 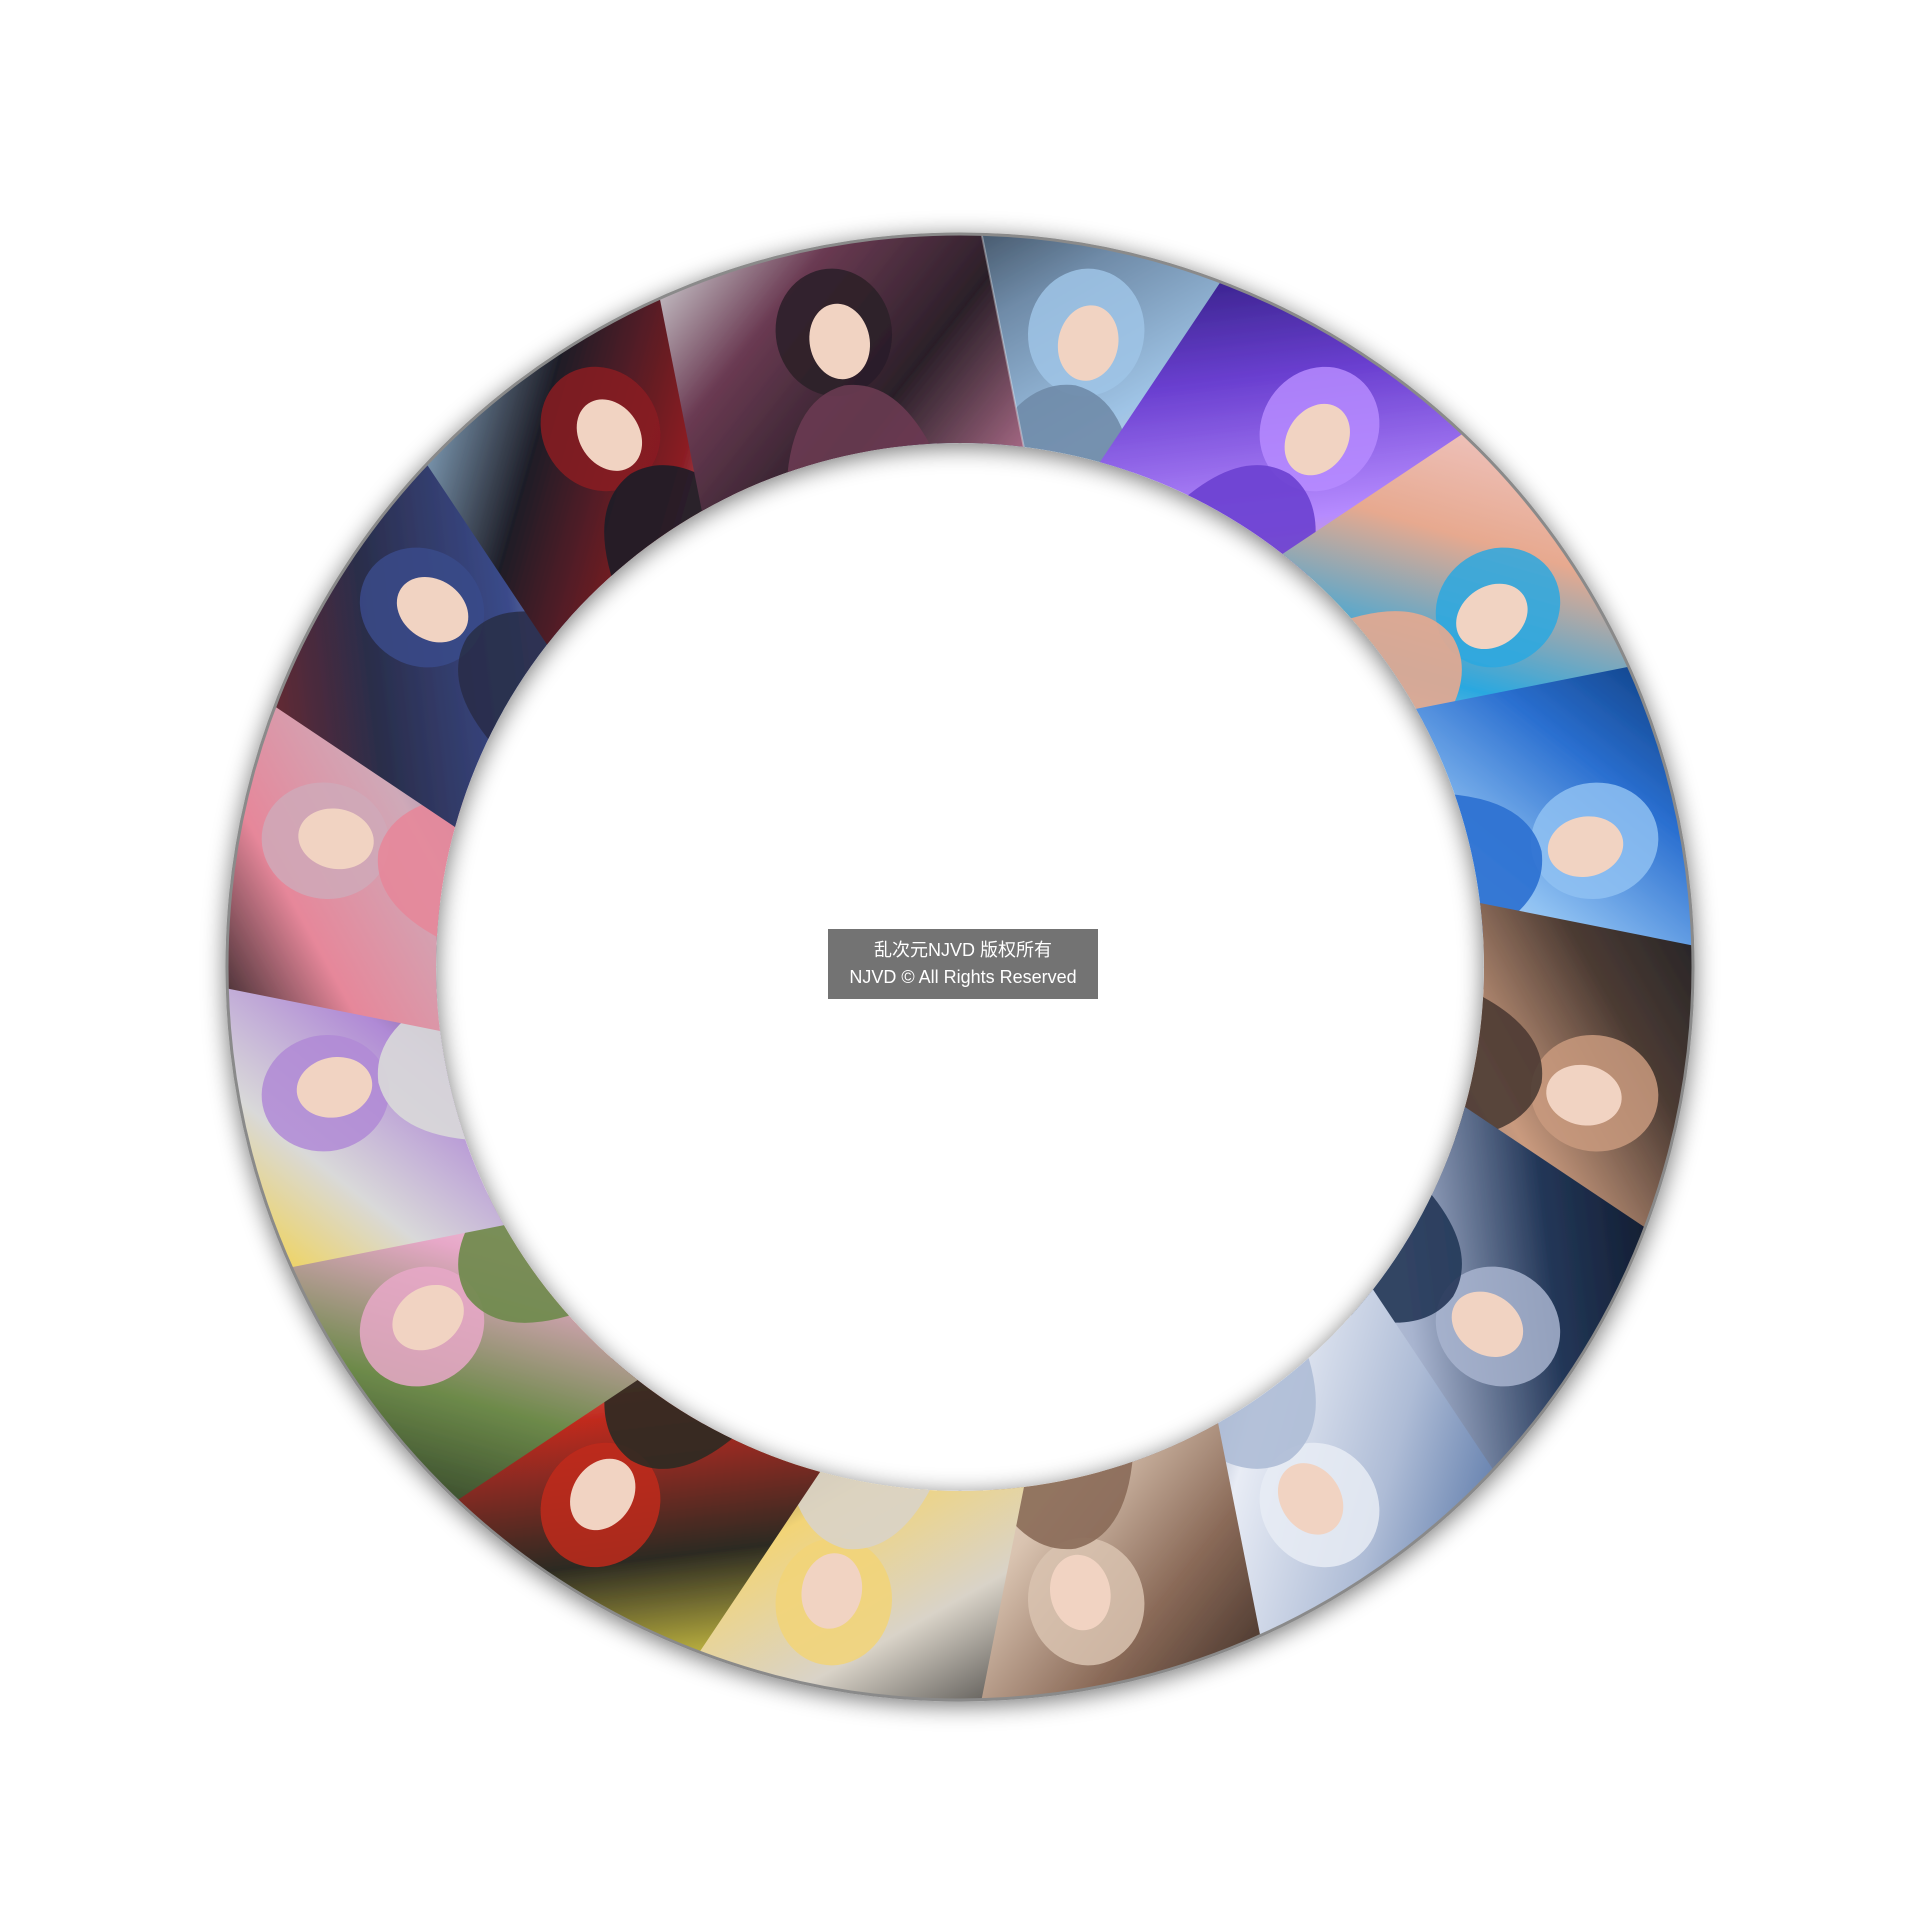 What do you see at coordinates (962, 950) in the screenshot?
I see `watermark-line-1: 乱次元NJVD 版权所有` at bounding box center [962, 950].